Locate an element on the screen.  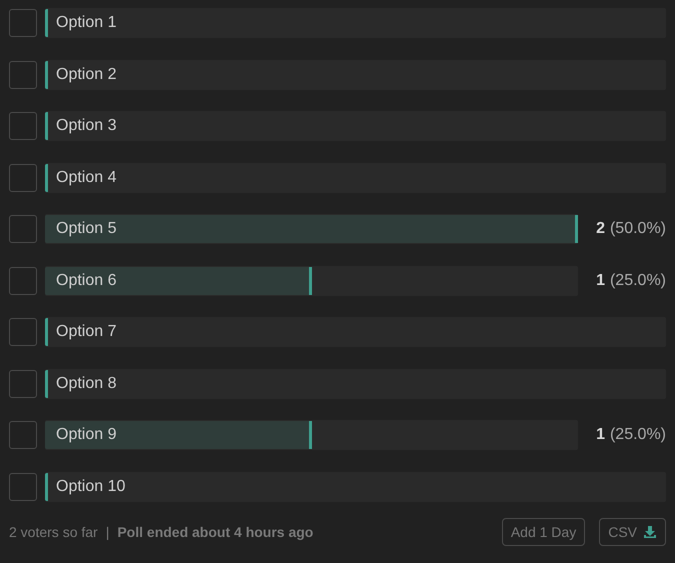
option-label: Option 3 is located at coordinates (85, 126).